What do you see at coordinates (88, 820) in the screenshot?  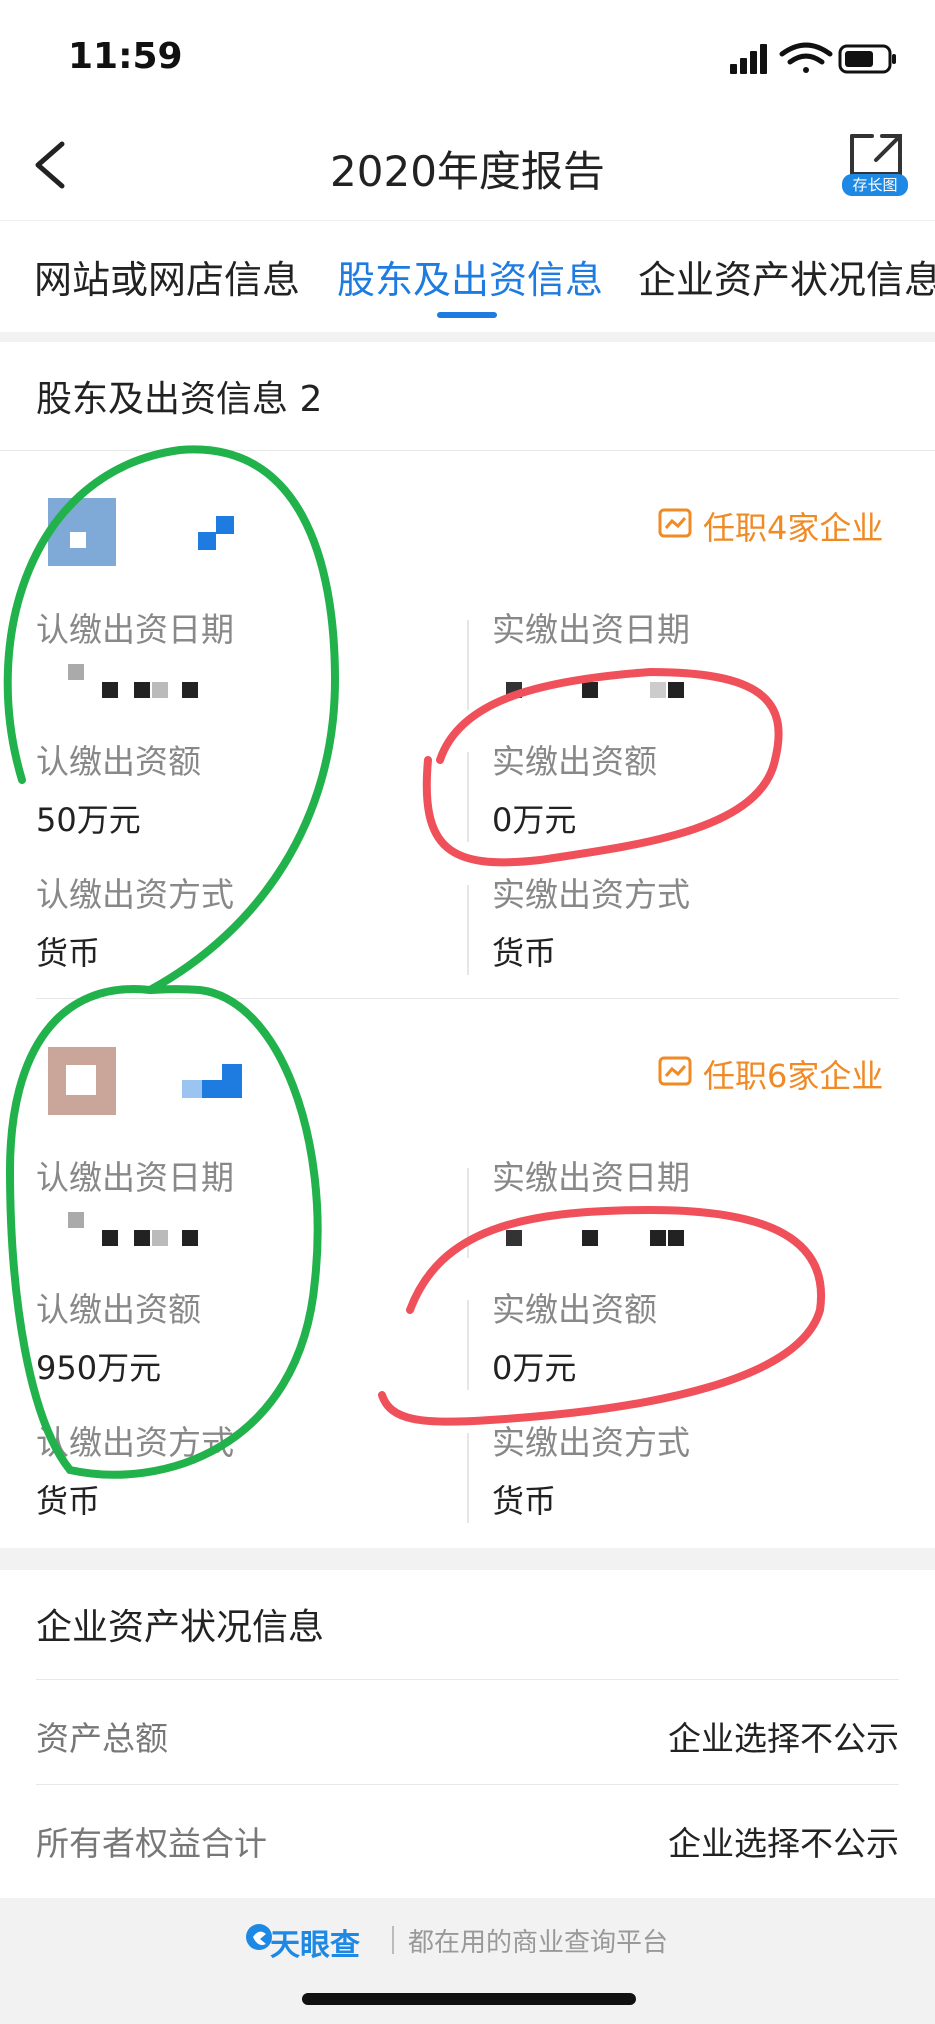 I see `subscribed-amount-value: 50万元` at bounding box center [88, 820].